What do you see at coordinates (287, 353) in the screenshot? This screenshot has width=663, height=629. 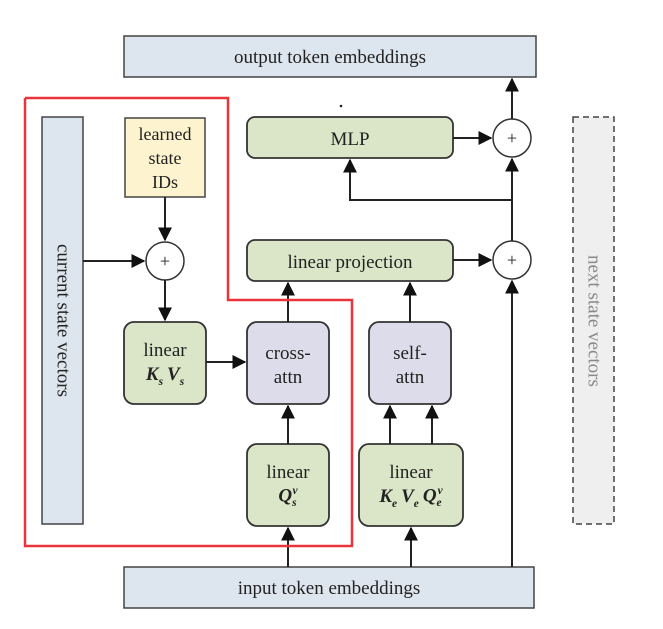 I see `cross-attn-line1: cross-` at bounding box center [287, 353].